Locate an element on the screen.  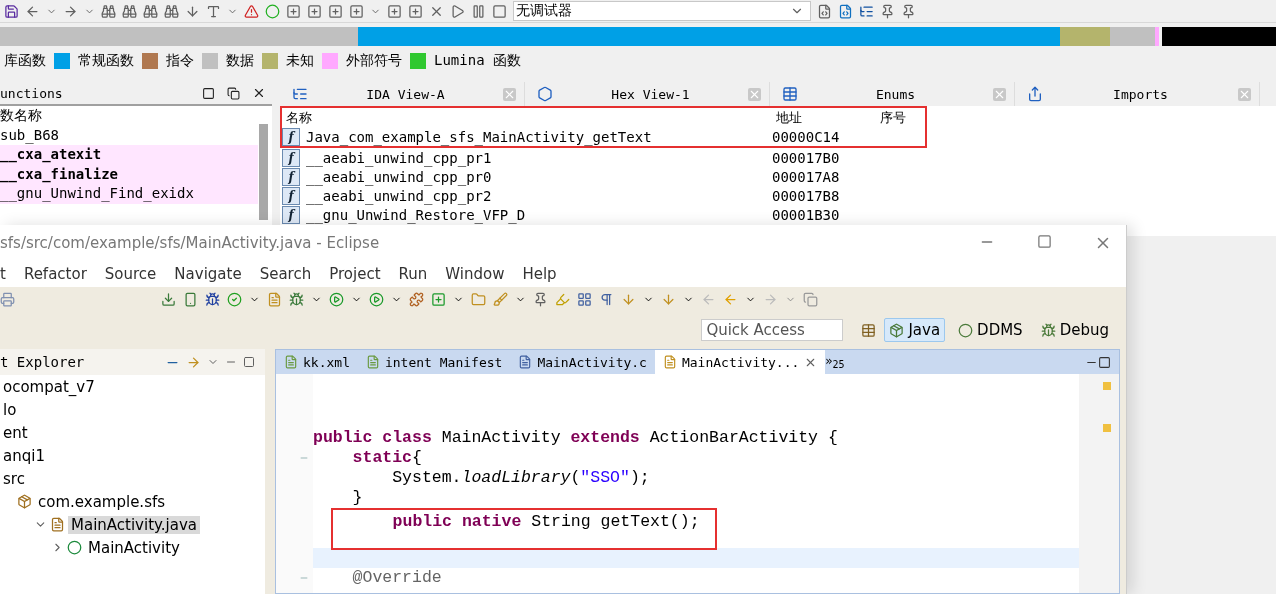
tree-item: ocompat_v7 is located at coordinates (49, 386).